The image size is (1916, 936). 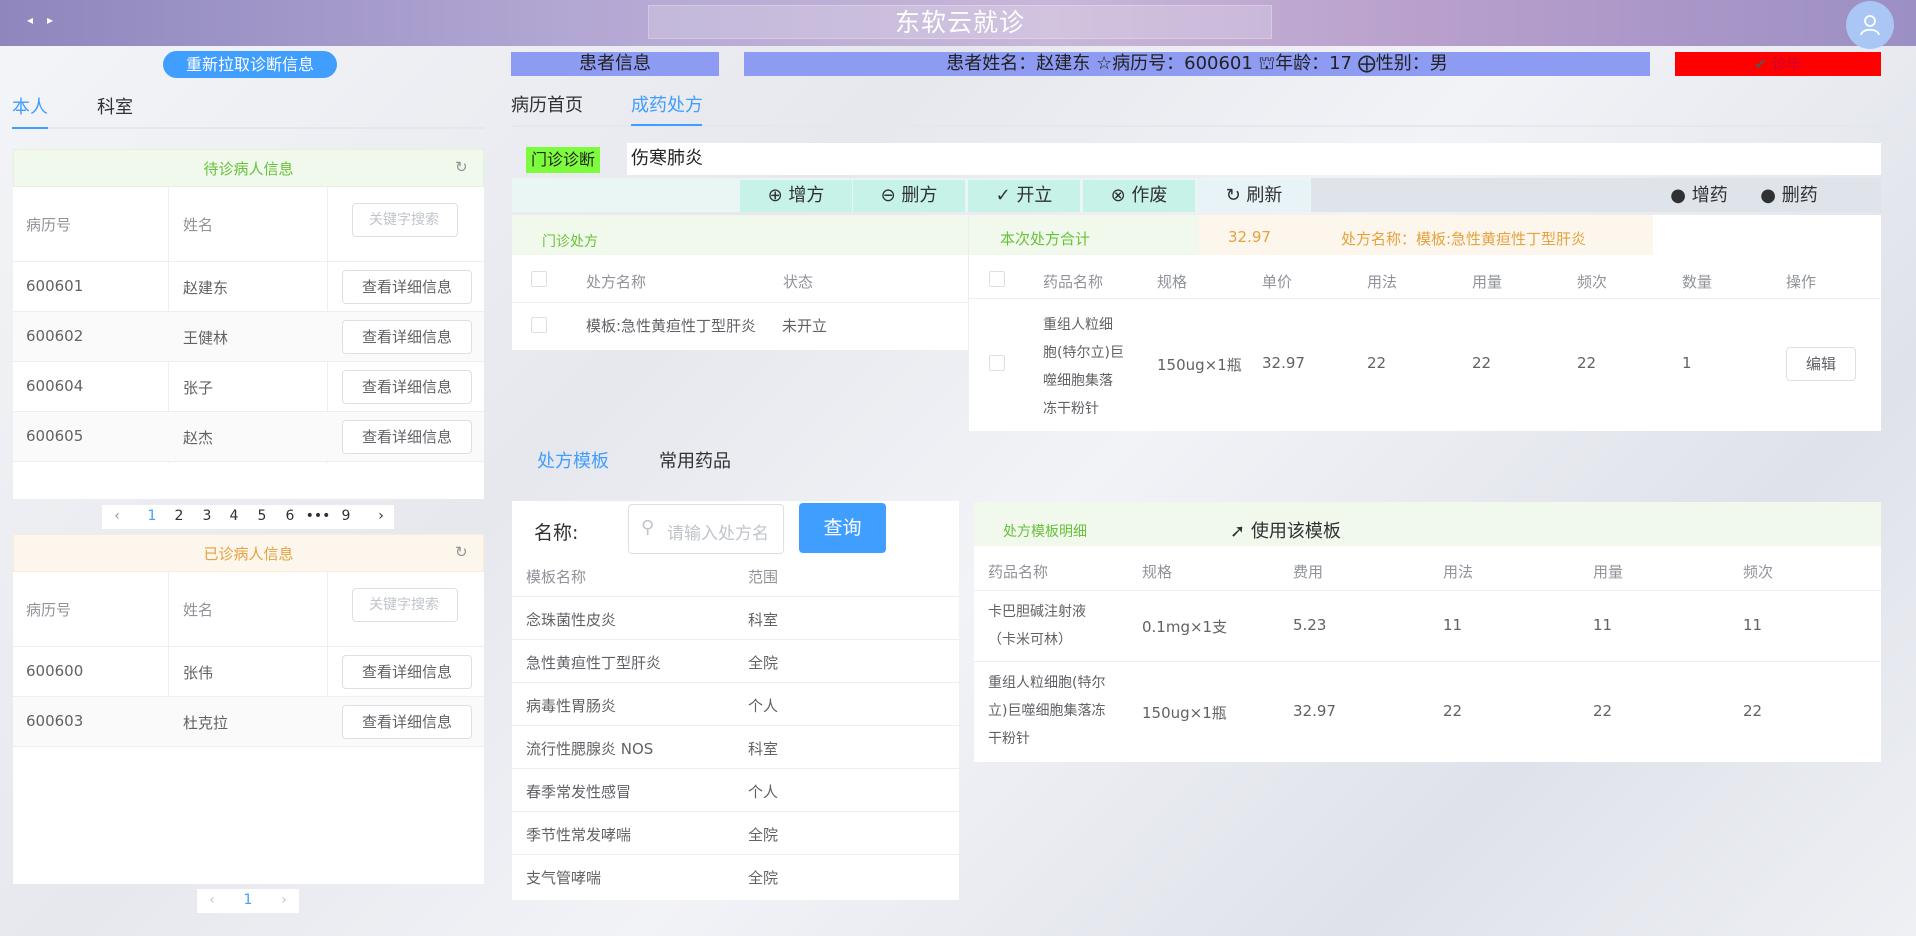 What do you see at coordinates (115, 106) in the screenshot?
I see `tab-department: 科室` at bounding box center [115, 106].